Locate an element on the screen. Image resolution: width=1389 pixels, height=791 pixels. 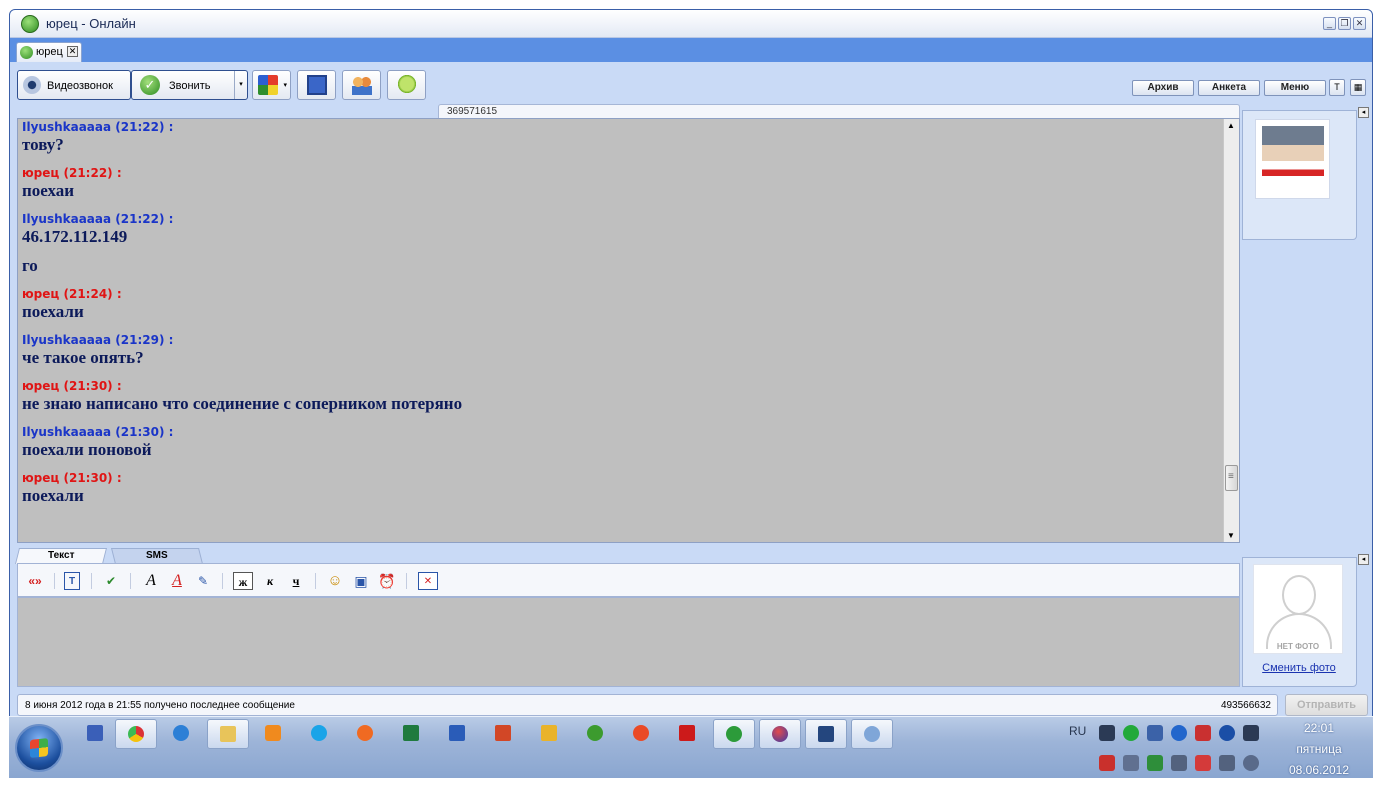
window-title: юрец - Онлайн is located at coordinates (91, 23).